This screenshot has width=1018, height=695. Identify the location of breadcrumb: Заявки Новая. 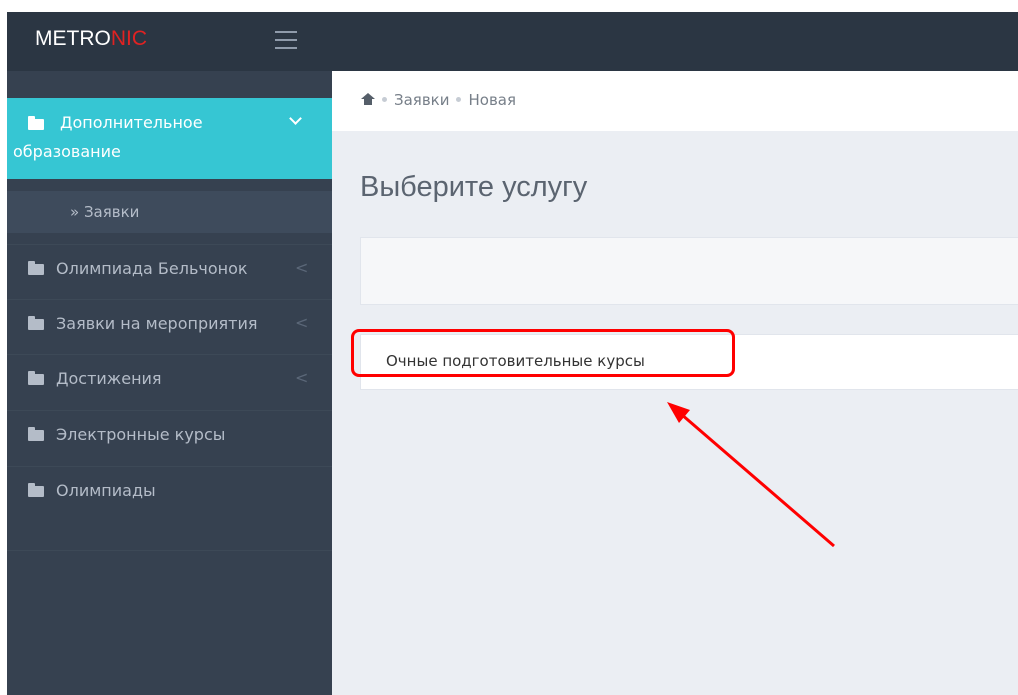
(675, 101).